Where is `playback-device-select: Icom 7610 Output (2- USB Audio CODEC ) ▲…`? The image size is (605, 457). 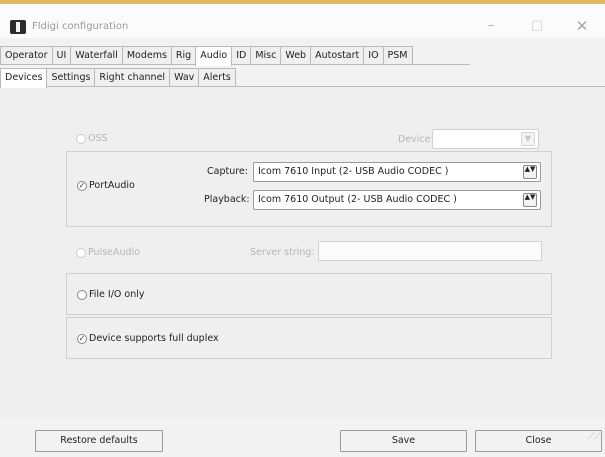
playback-device-select: Icom 7610 Output (2- USB Audio CODEC ) ▲… is located at coordinates (397, 200).